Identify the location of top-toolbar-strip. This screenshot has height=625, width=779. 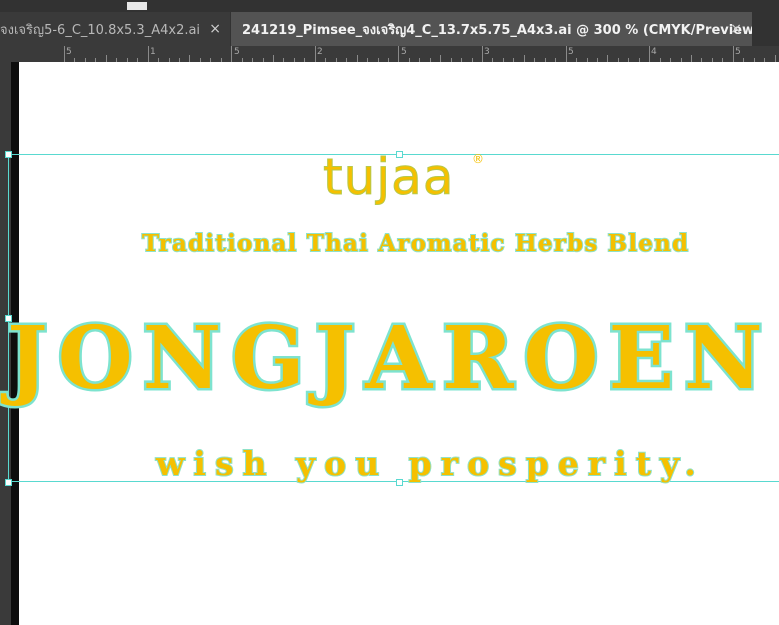
(389, 6).